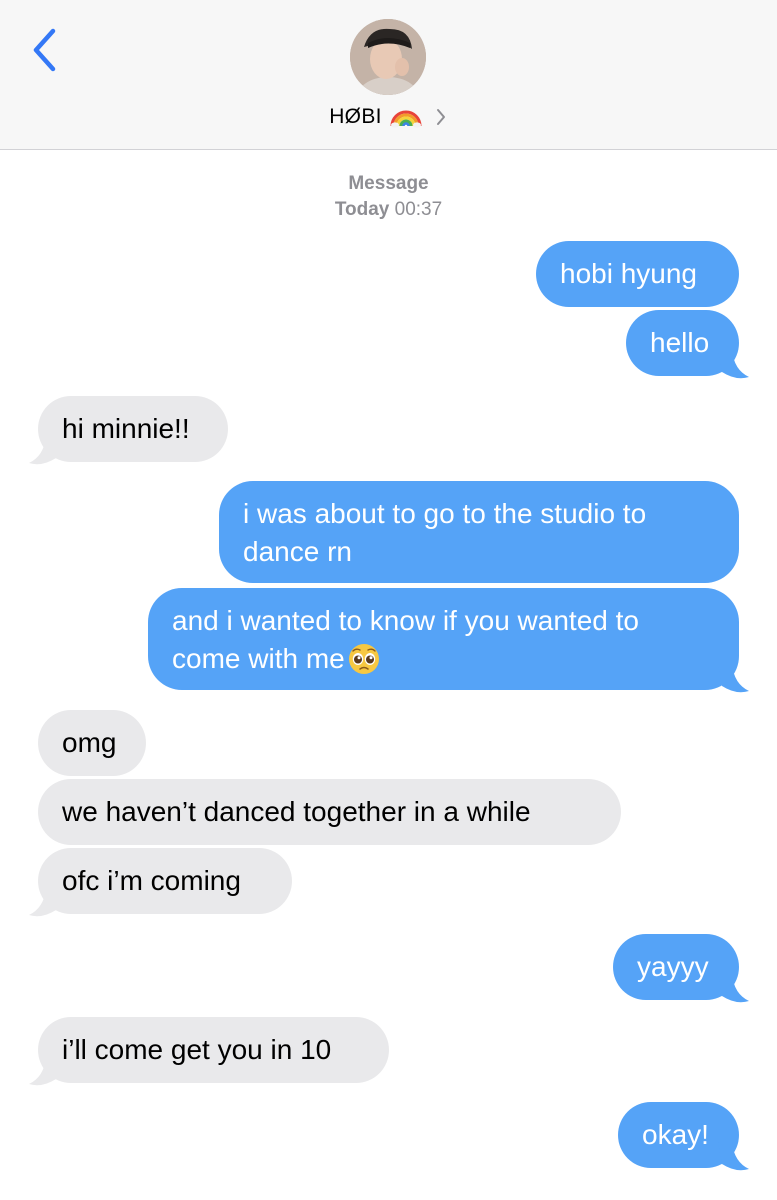 Image resolution: width=777 pixels, height=1200 pixels. What do you see at coordinates (151, 880) in the screenshot?
I see `message-text: ofc i’m coming` at bounding box center [151, 880].